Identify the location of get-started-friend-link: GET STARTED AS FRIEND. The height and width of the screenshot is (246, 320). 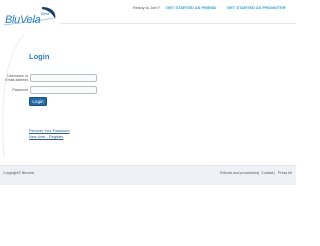
(191, 7).